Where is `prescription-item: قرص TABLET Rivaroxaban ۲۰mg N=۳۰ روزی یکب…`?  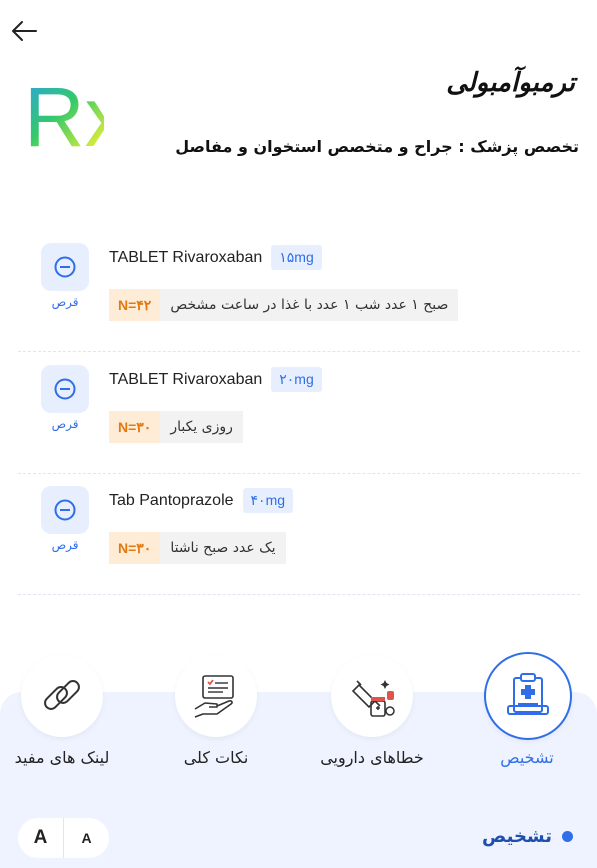 prescription-item: قرص TABLET Rivaroxaban ۲۰mg N=۳۰ روزی یکب… is located at coordinates (299, 413).